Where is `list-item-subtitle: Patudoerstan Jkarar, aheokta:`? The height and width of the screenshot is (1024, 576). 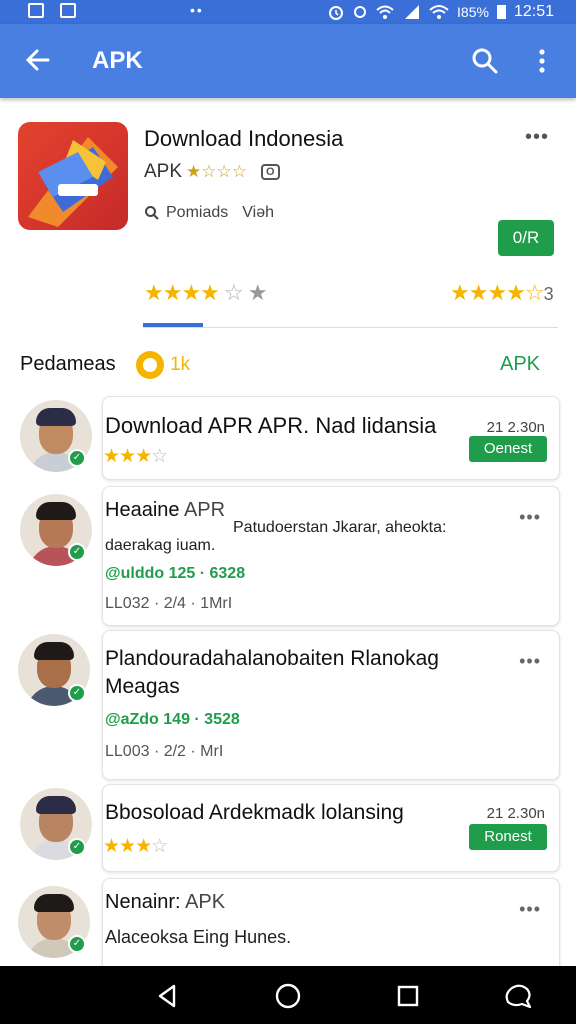
list-item-subtitle: Patudoerstan Jkarar, aheokta: is located at coordinates (340, 527).